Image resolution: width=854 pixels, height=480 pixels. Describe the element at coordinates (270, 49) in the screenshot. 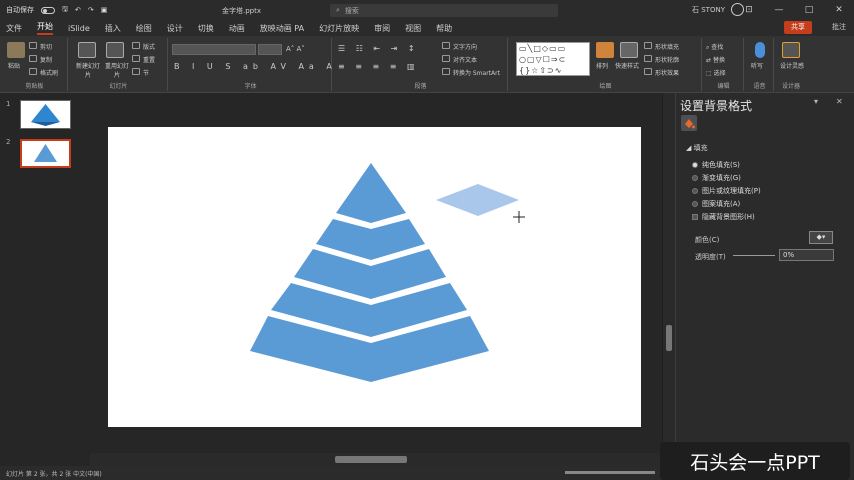

I see `font-size-input` at that location.